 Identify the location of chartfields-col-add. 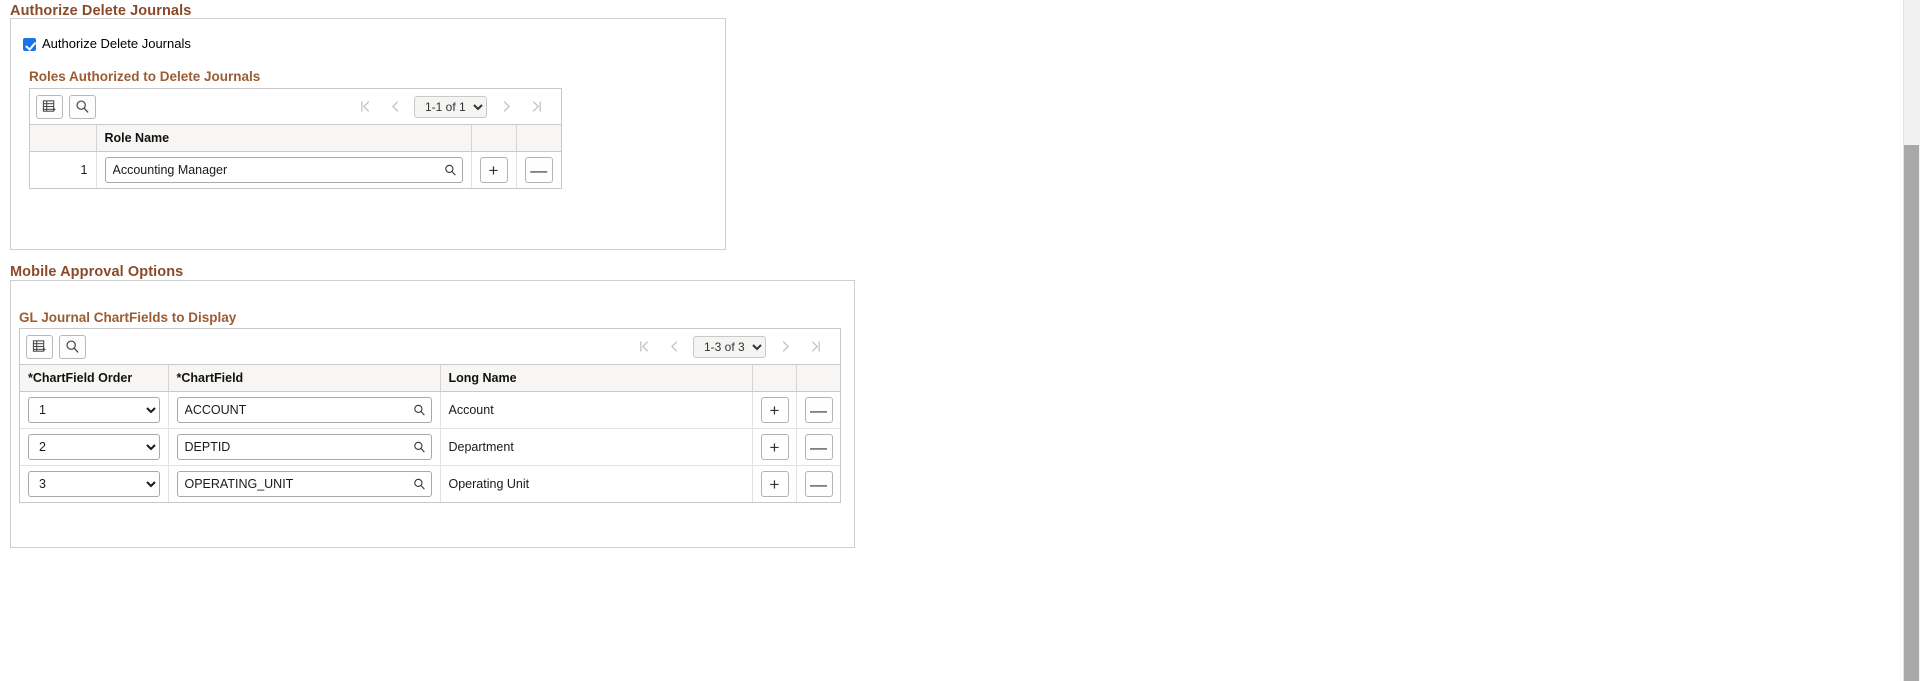
(774, 378).